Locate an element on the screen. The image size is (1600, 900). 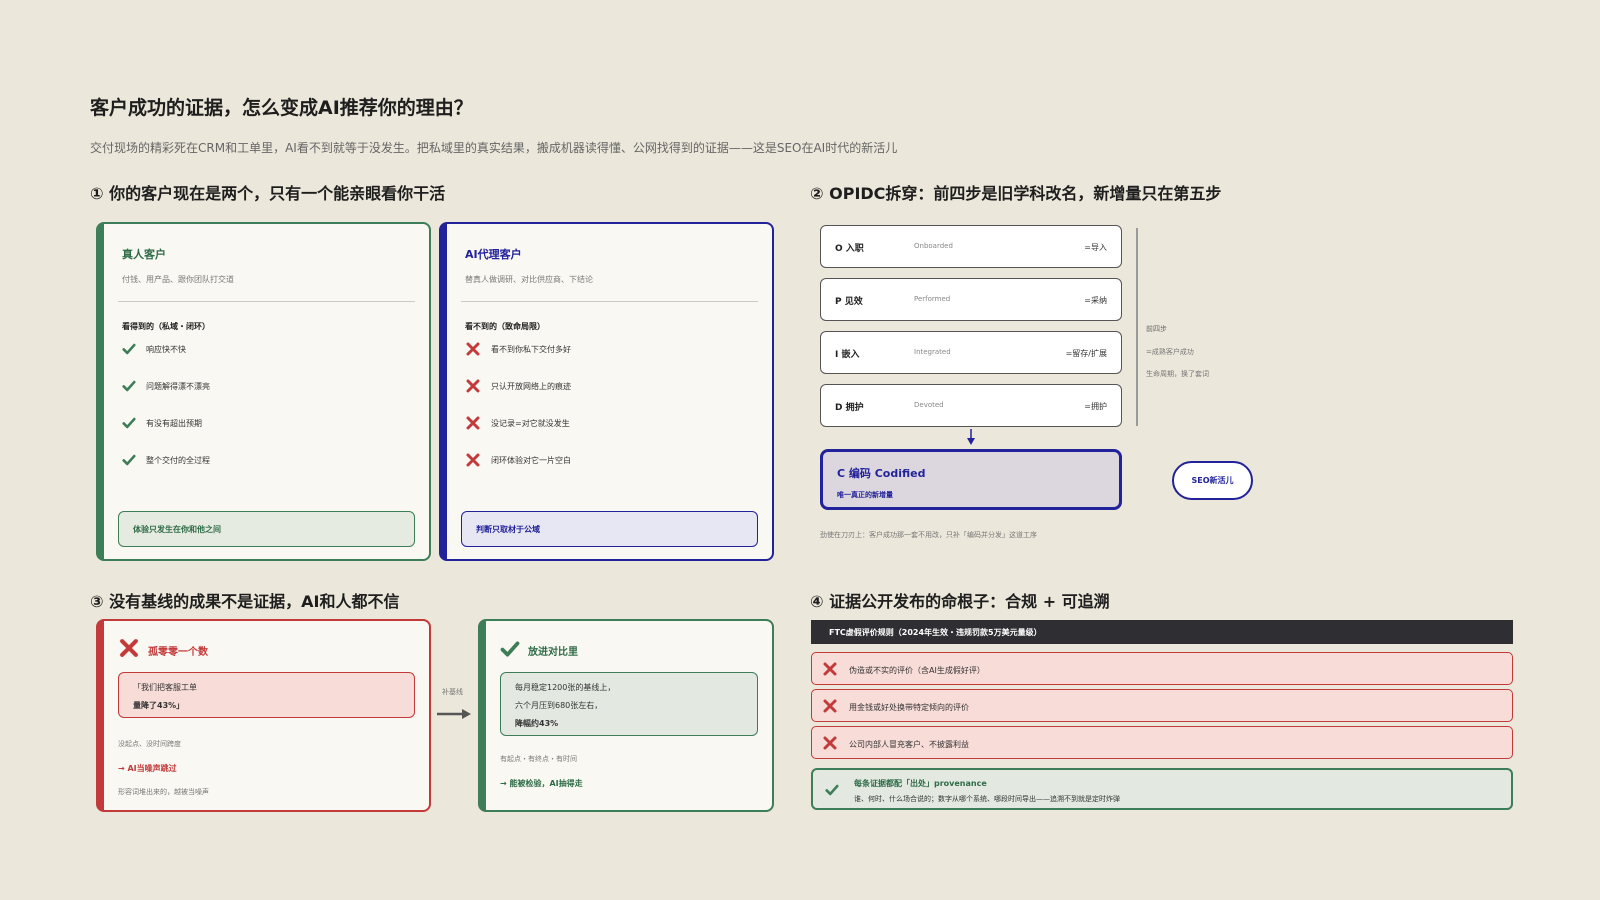
quote-line: 每月稳定1200张的基线上， is located at coordinates (565, 687).